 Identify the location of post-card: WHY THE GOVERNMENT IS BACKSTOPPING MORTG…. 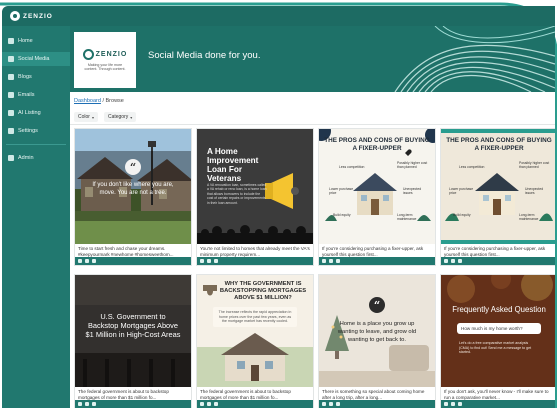
(255, 341).